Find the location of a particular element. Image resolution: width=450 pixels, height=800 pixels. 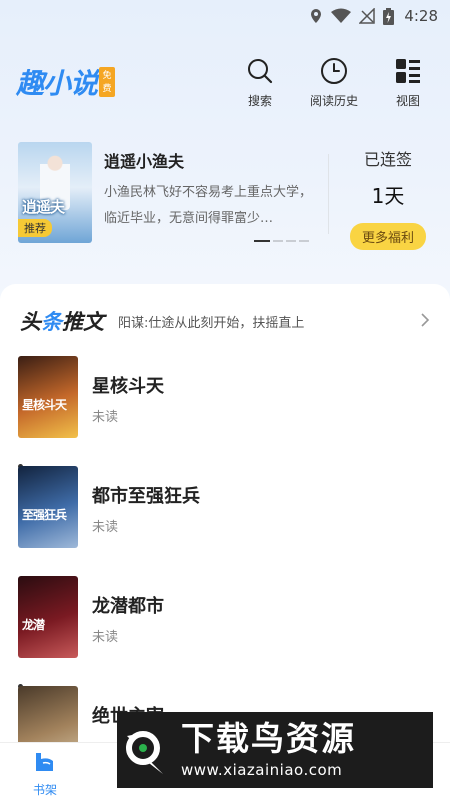

location-icon is located at coordinates (316, 16).